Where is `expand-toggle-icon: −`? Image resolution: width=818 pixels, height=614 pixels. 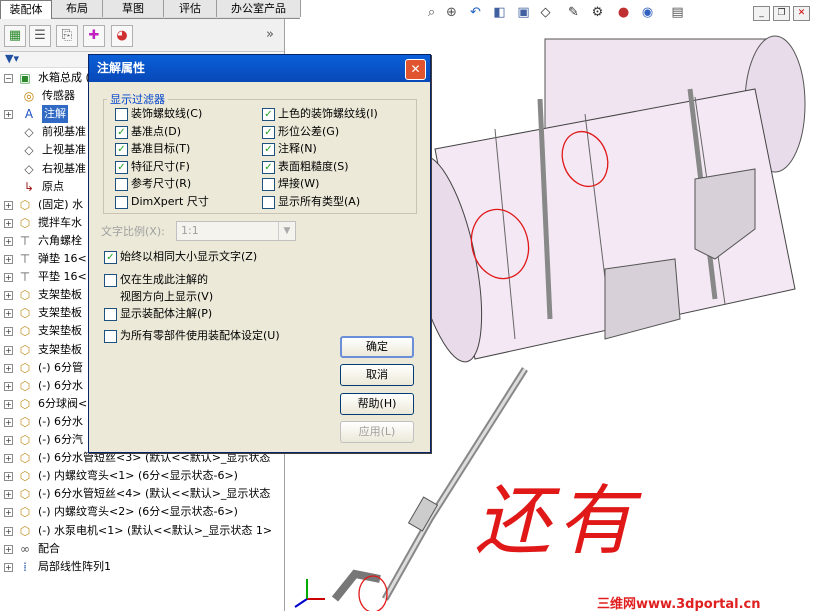
expand-toggle-icon: − is located at coordinates (8, 78).